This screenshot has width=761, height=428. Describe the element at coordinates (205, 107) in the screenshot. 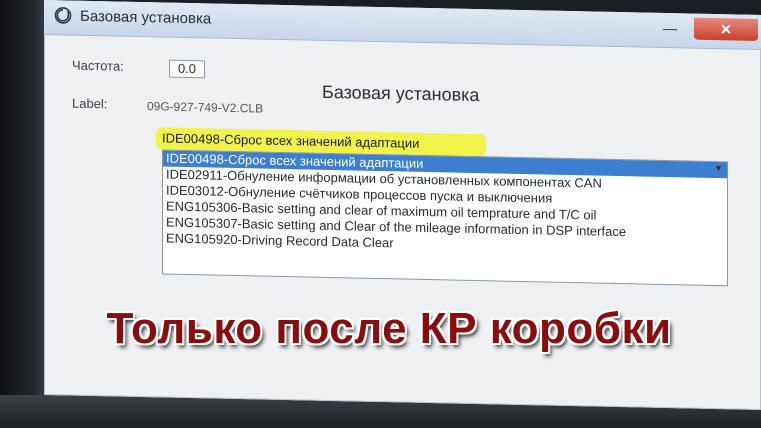

I see `label-value: 09G-927-749-V2.CLB` at that location.